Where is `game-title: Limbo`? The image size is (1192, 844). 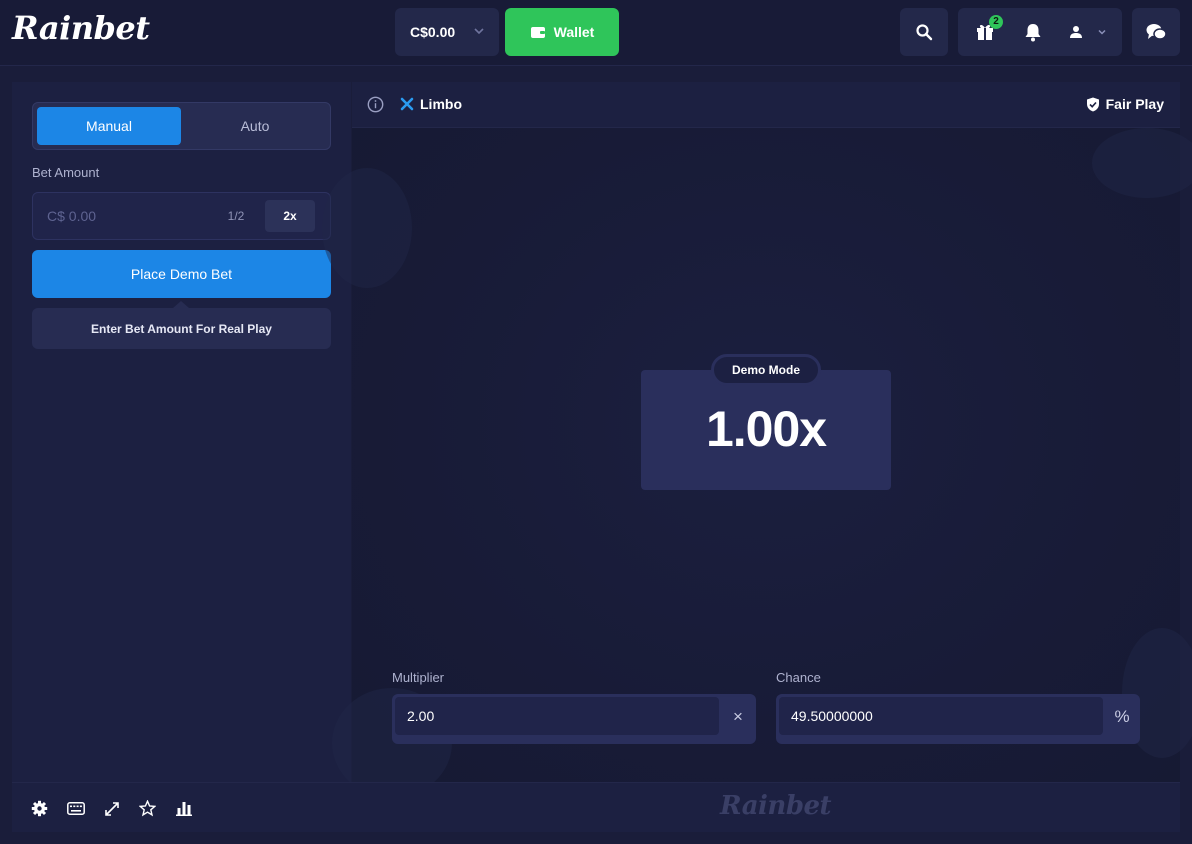 game-title: Limbo is located at coordinates (431, 104).